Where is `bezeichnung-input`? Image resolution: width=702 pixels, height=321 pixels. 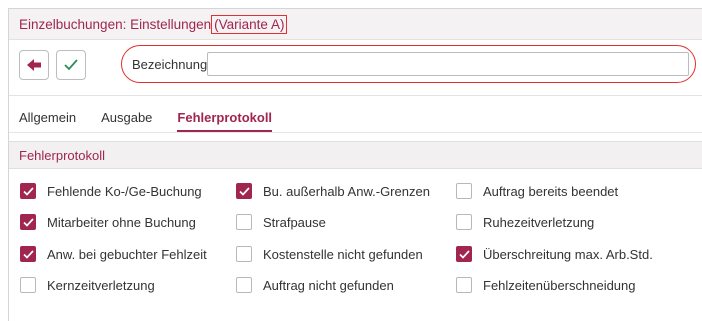
bezeichnung-input is located at coordinates (448, 64).